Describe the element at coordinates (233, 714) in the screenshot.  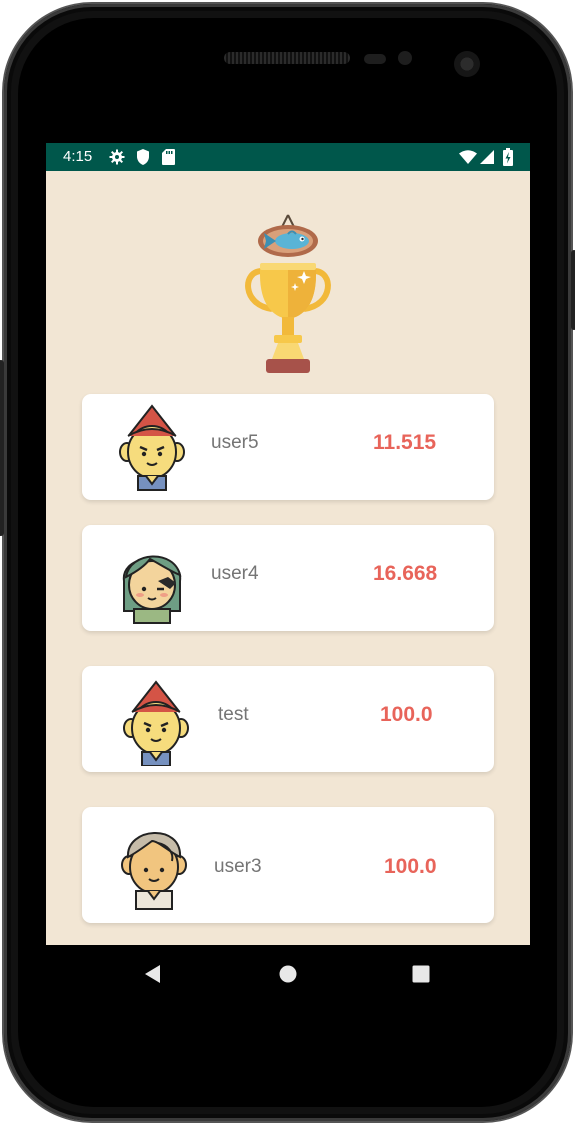
I see `player-name: test` at that location.